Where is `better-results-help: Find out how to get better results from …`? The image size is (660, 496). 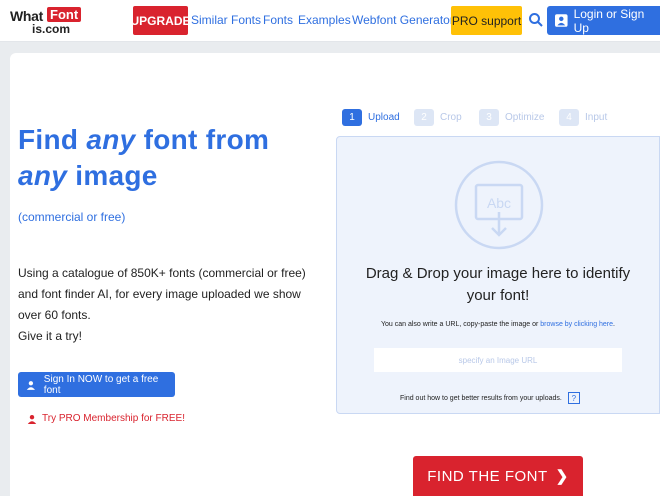 better-results-help: Find out how to get better results from … is located at coordinates (490, 398).